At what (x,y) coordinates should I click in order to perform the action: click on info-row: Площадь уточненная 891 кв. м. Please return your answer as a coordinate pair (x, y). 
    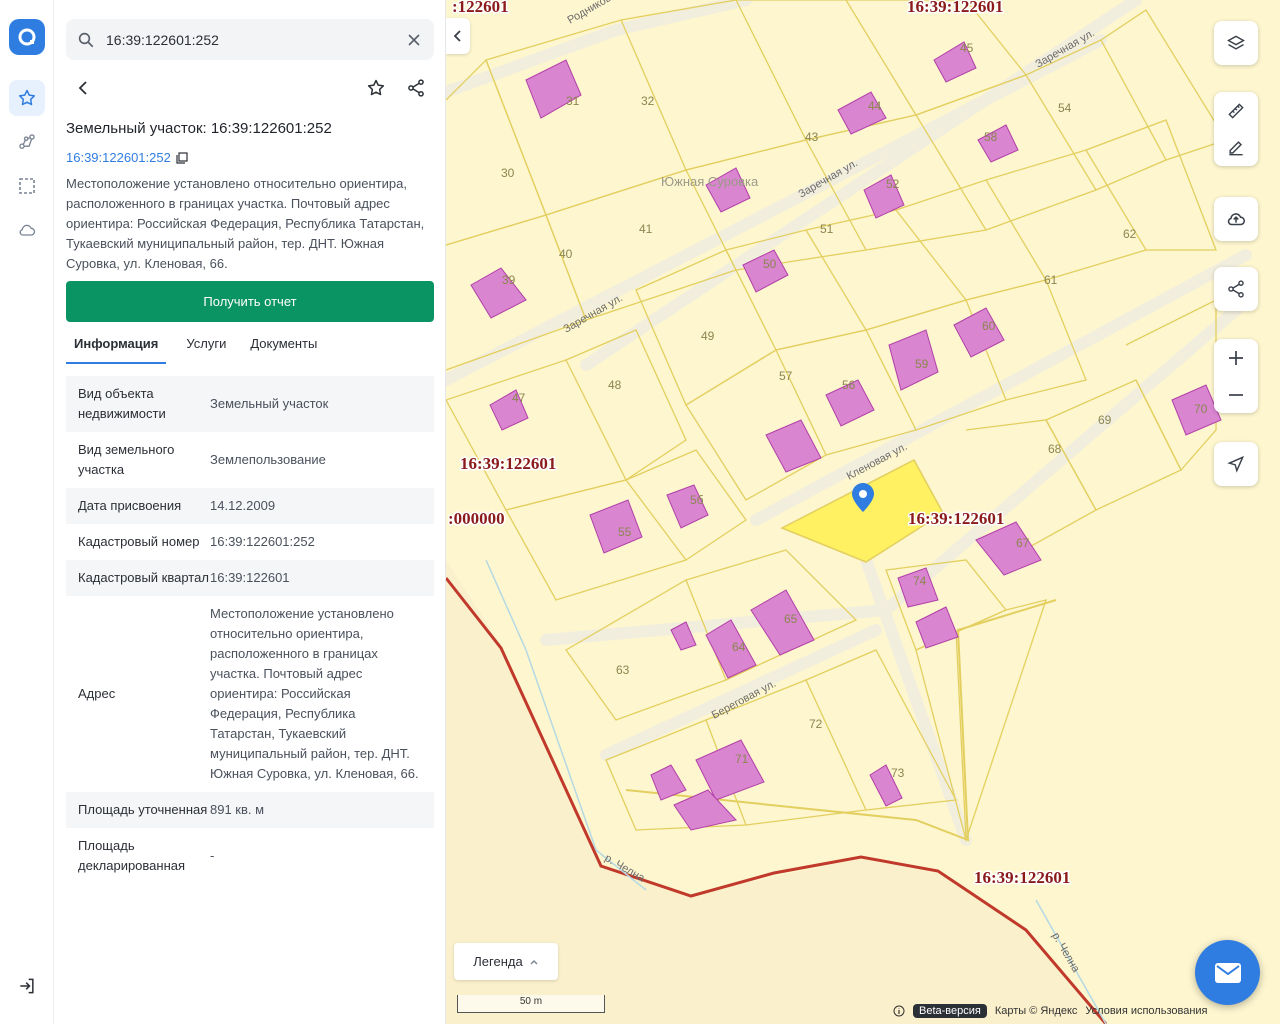
    Looking at the image, I should click on (250, 810).